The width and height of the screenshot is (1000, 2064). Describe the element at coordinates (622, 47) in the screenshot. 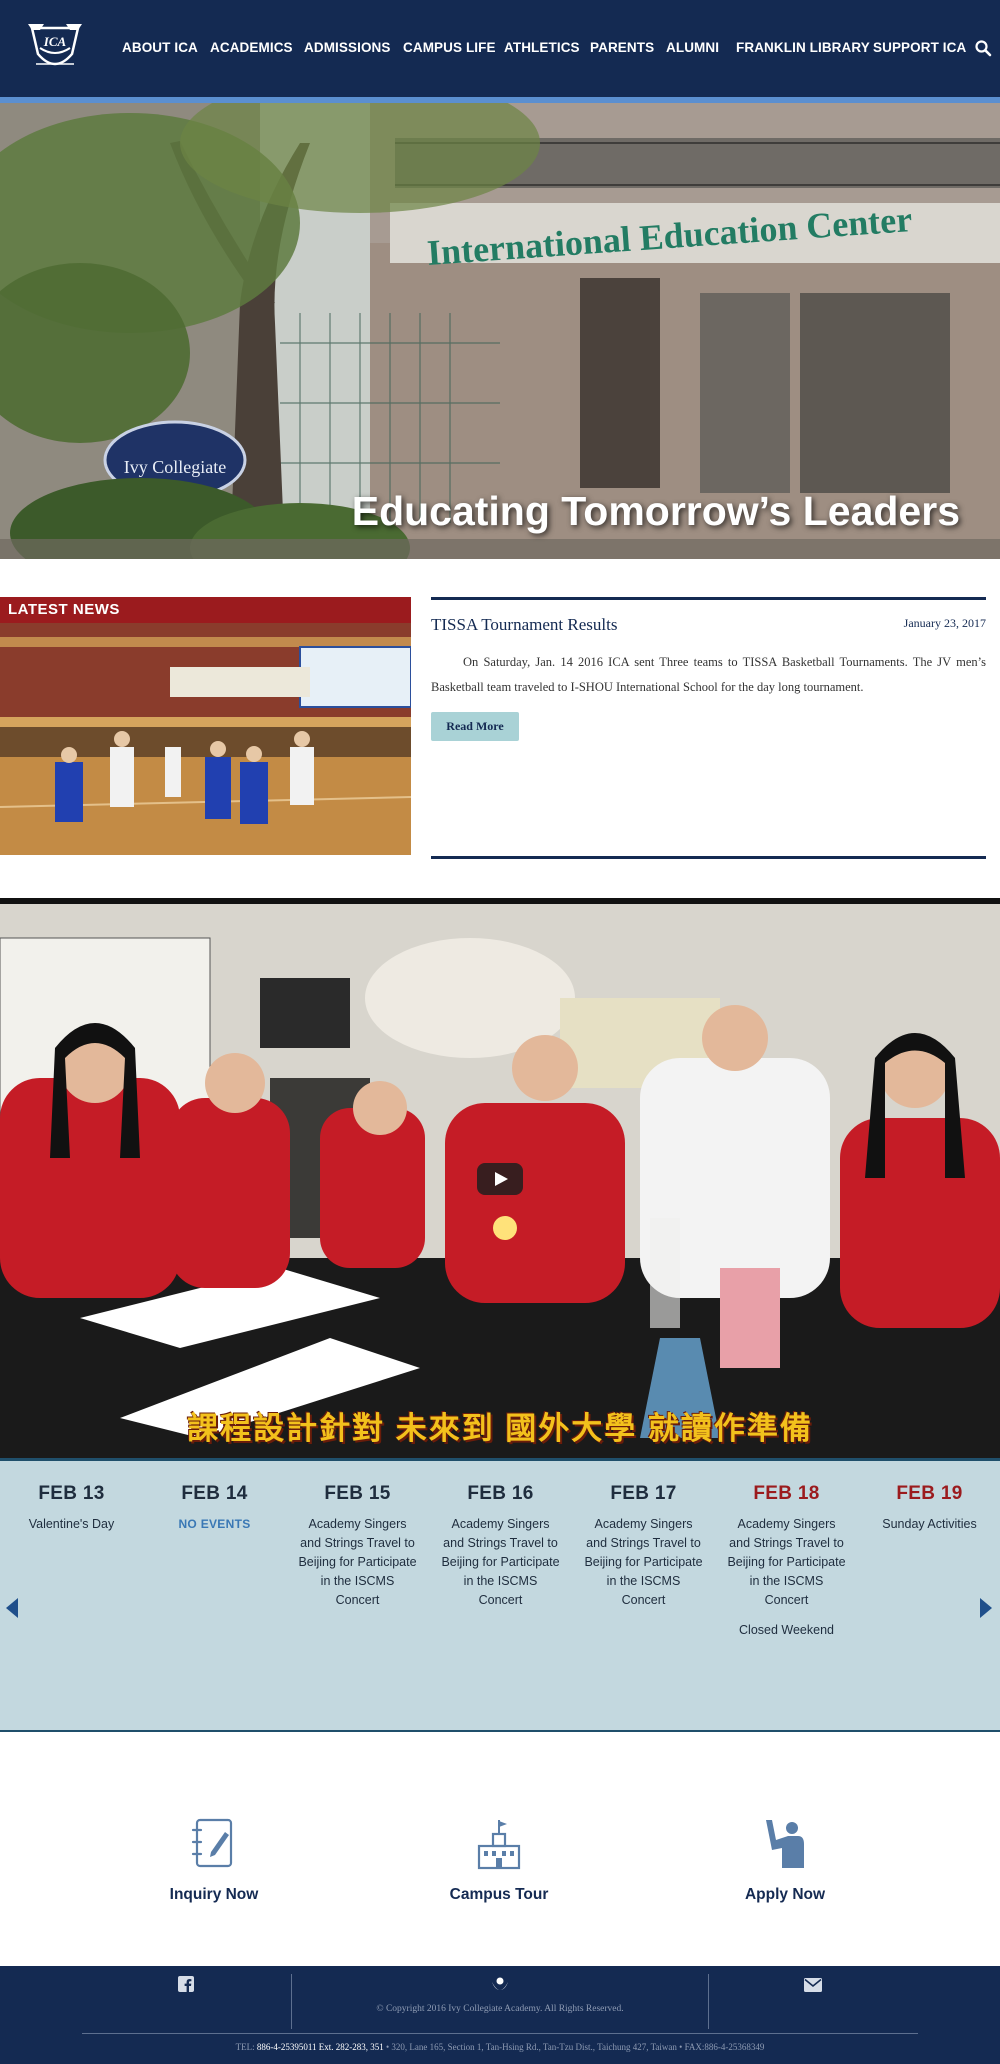

I see `nav-parents: PARENTS` at that location.